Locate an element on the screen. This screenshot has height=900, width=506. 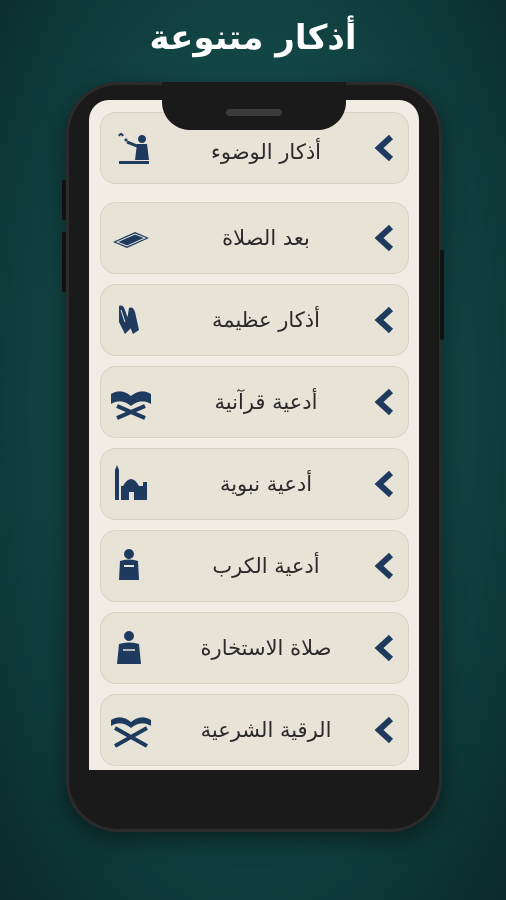
menu-item-label: بعد الصلاة is located at coordinates (266, 238).